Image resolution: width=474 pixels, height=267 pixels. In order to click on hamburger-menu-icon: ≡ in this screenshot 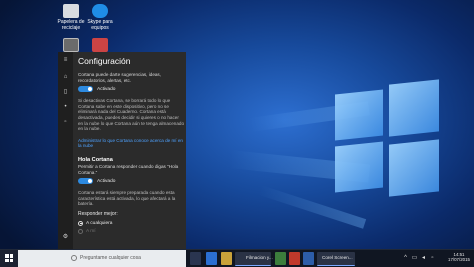, I will do `click(65, 60)`.